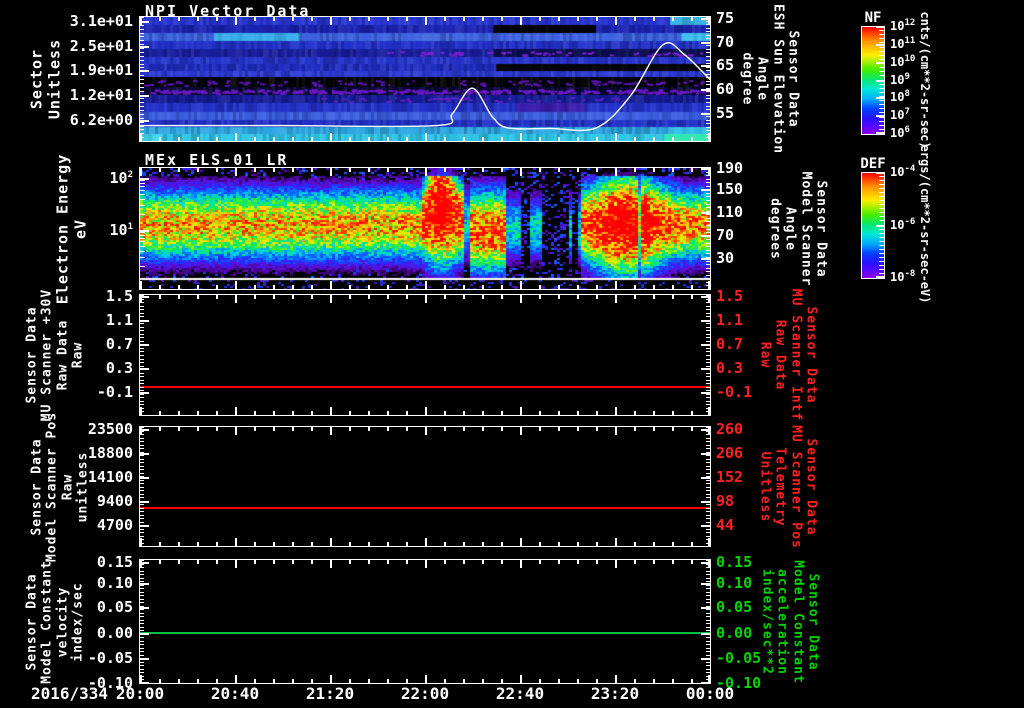 The height and width of the screenshot is (708, 1024). Describe the element at coordinates (798, 228) in the screenshot. I see `els-right-axis-title: Sensor Data Model Scanner Angle degrees` at that location.